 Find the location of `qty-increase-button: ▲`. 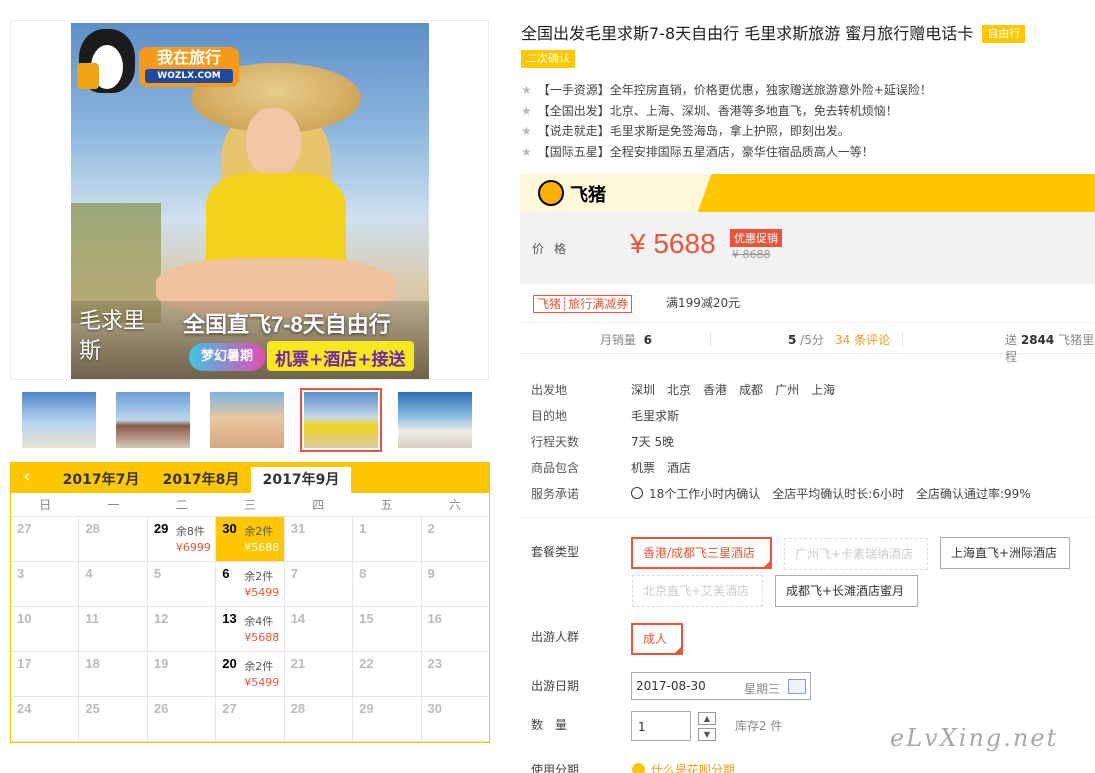

qty-increase-button: ▲ is located at coordinates (707, 718).